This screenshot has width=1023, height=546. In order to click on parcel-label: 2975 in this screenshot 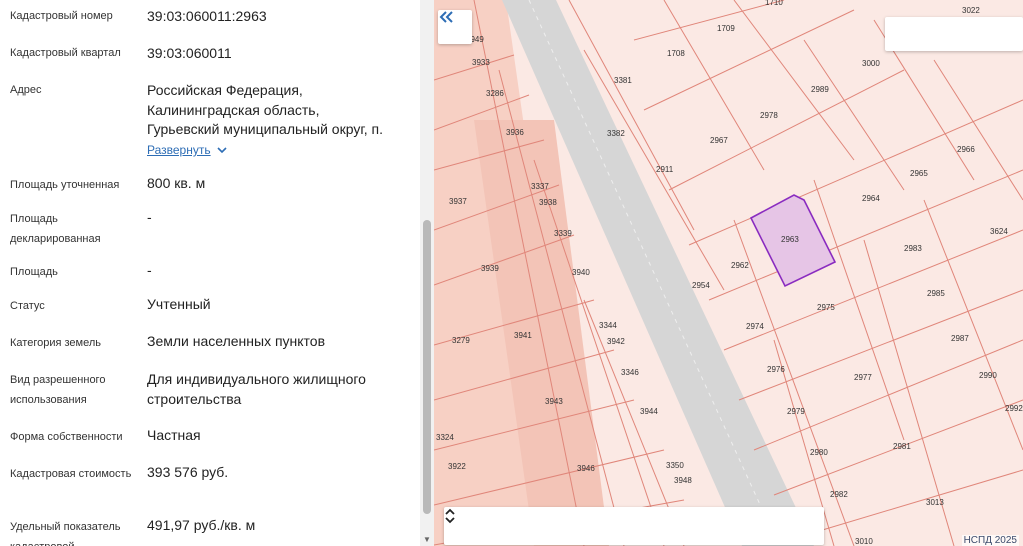, I will do `click(826, 307)`.